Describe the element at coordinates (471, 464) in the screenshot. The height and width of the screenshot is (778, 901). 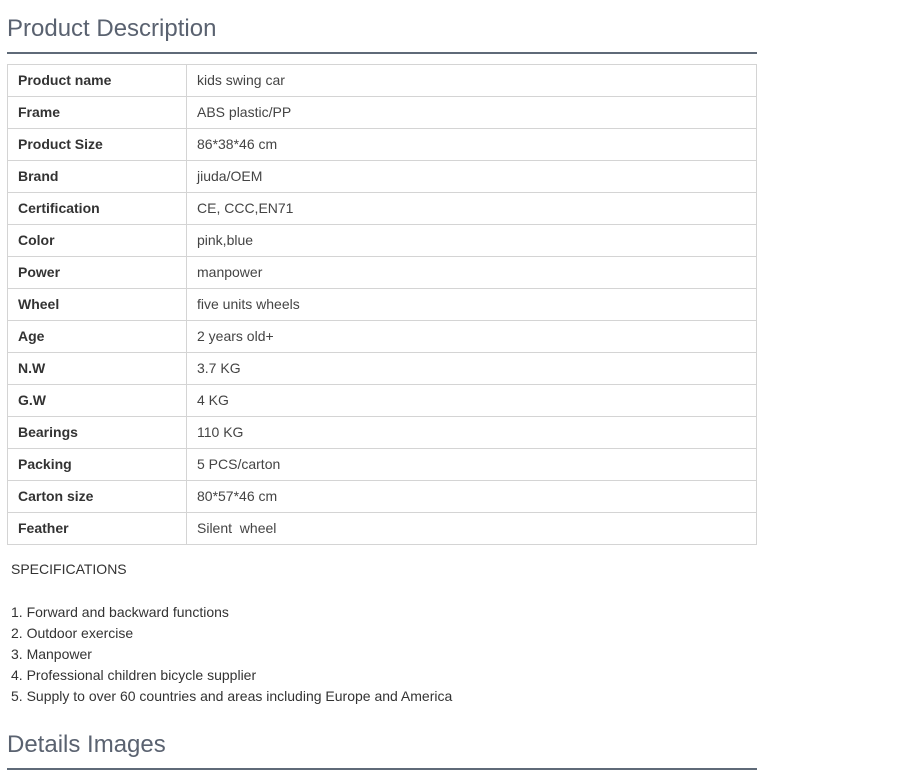
I see `spec-value-cell: 5 PCS/carton` at that location.